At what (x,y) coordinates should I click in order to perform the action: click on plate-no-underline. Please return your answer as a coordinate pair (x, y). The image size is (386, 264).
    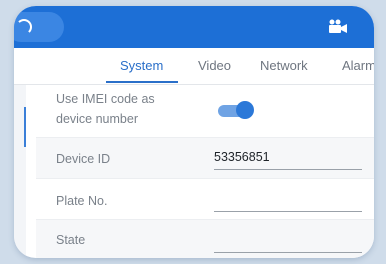
    Looking at the image, I should click on (288, 211).